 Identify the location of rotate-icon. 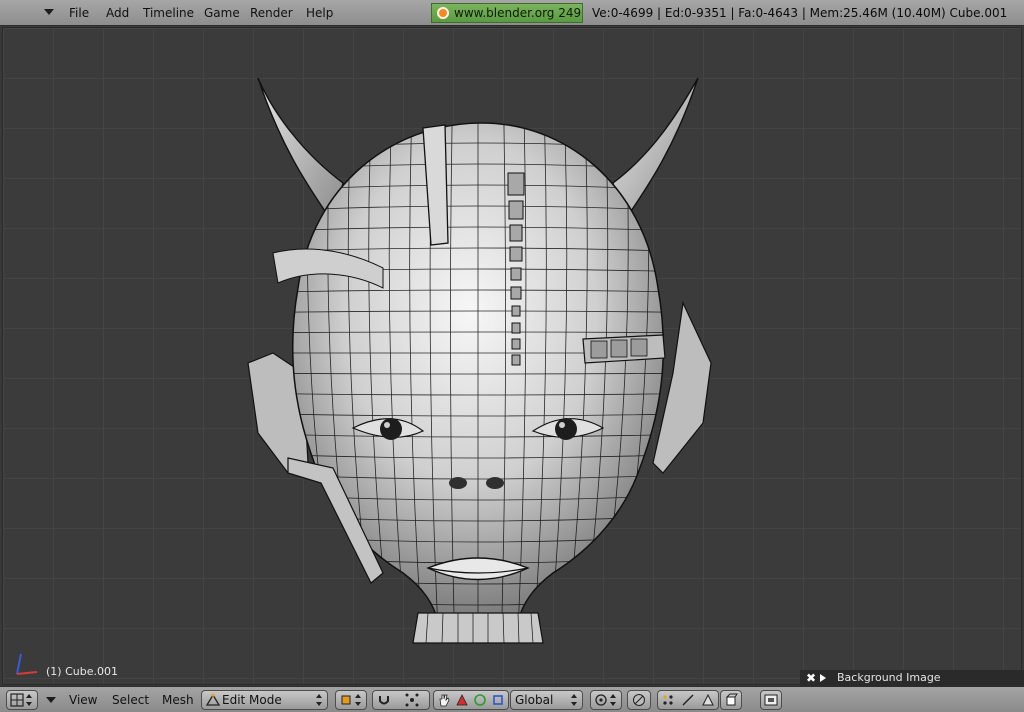
(480, 700).